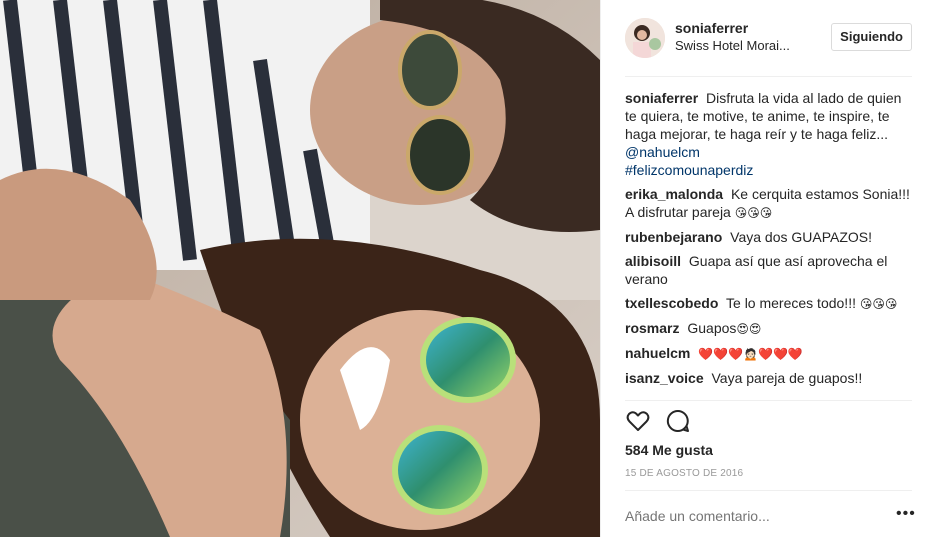 Image resolution: width=933 pixels, height=537 pixels. I want to click on comment-text: Te lo mereces todo!!!, so click(791, 303).